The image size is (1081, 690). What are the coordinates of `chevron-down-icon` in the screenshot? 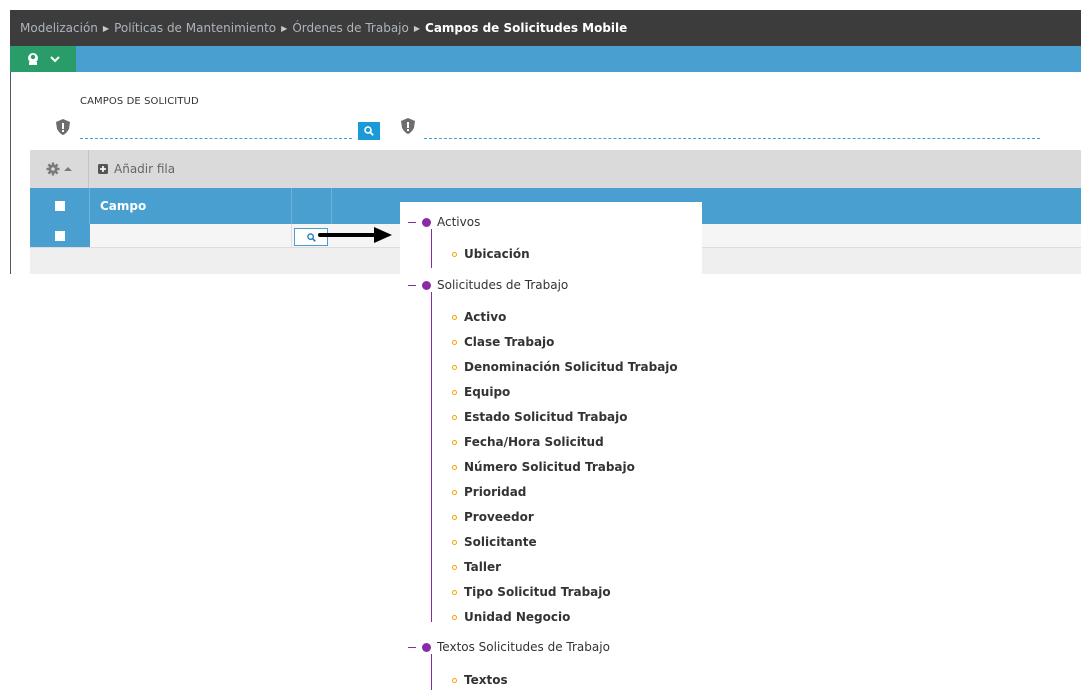 It's located at (55, 59).